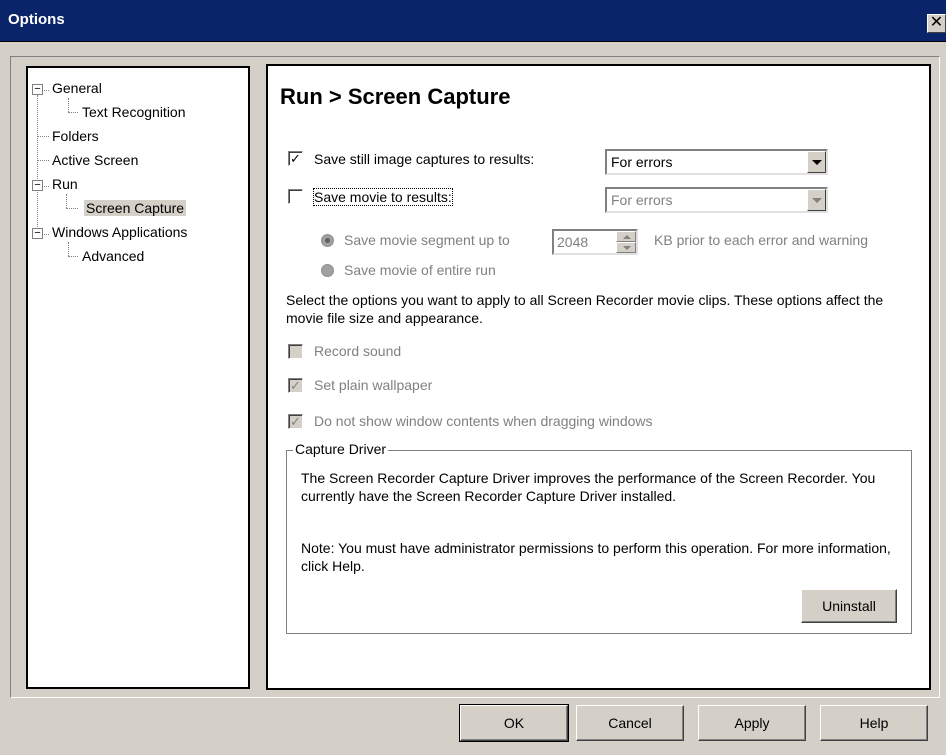 The height and width of the screenshot is (755, 946). What do you see at coordinates (874, 723) in the screenshot?
I see `help-button: Help` at bounding box center [874, 723].